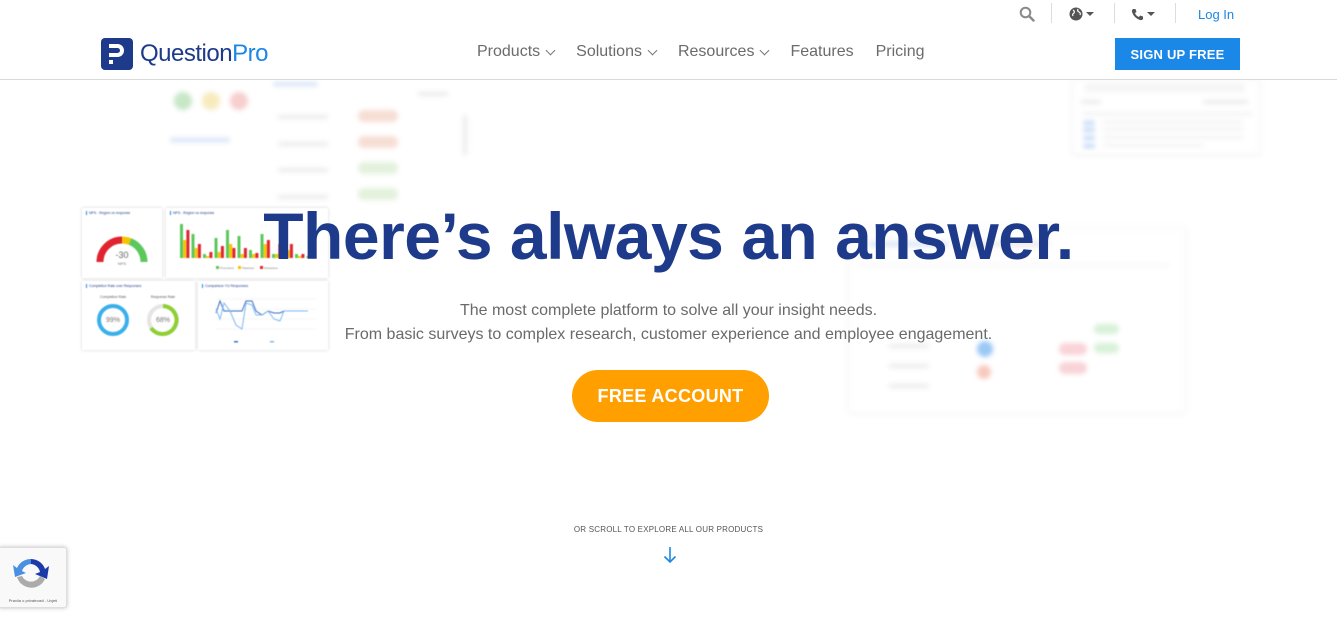  I want to click on nav-item-solutions: Solutions, so click(617, 52).